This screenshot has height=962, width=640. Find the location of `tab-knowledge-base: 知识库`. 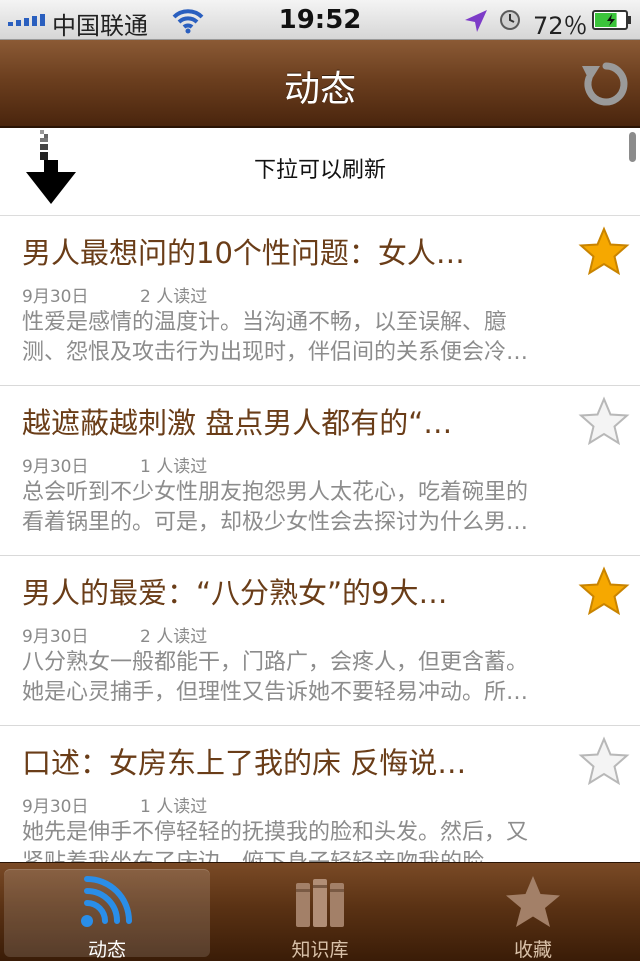

tab-knowledge-base: 知识库 is located at coordinates (320, 915).